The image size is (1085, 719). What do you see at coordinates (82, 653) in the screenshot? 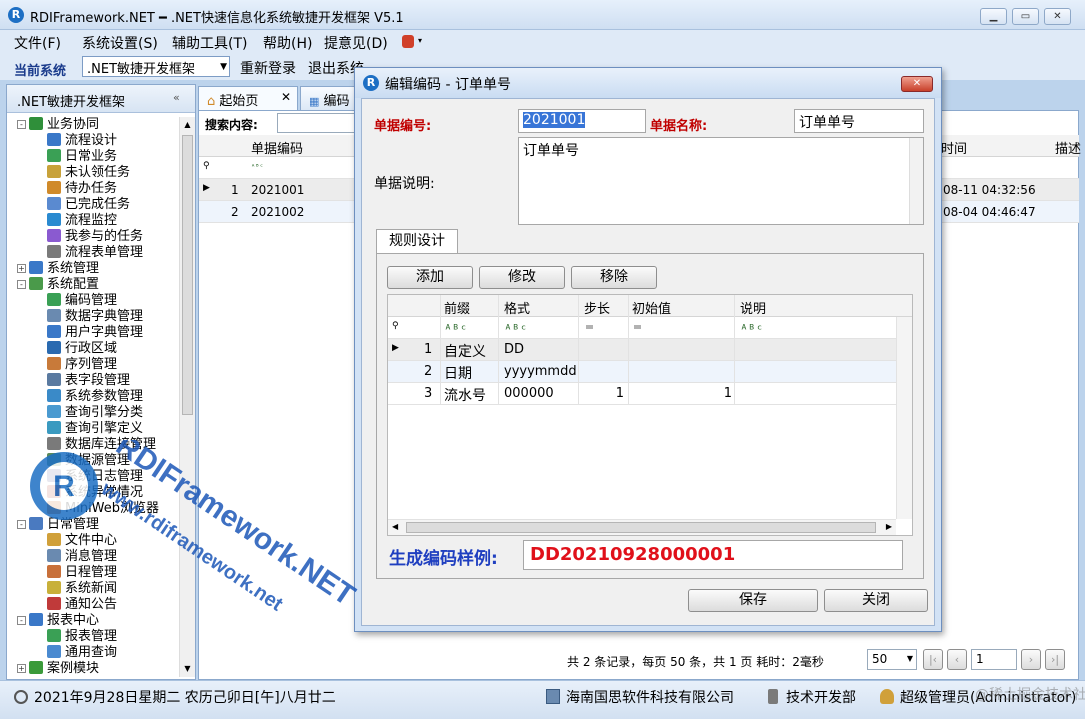
I see `tree-item: 通用查询` at bounding box center [82, 653].